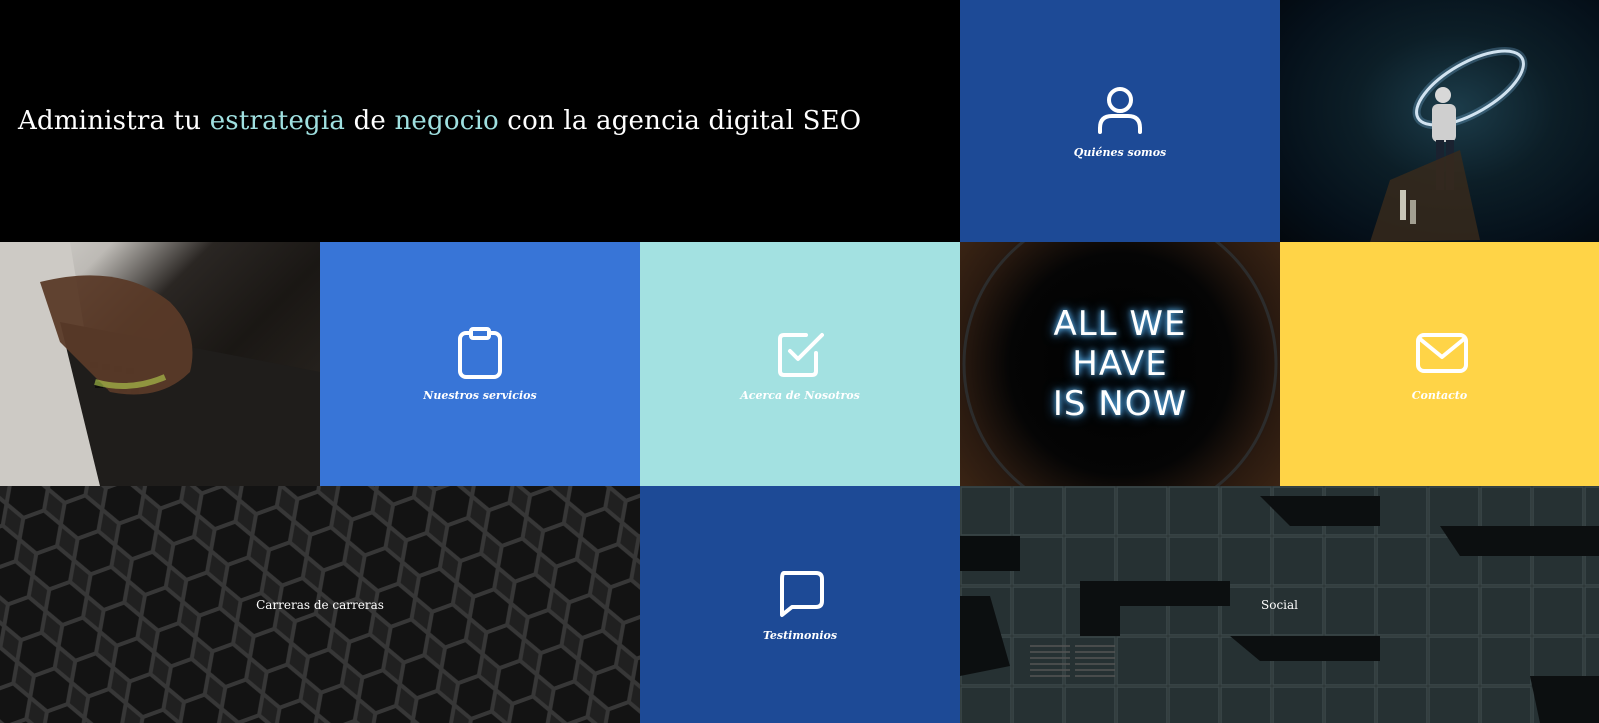 This screenshot has height=723, width=1599. I want to click on tile-label-contacto: Contacto, so click(1439, 395).